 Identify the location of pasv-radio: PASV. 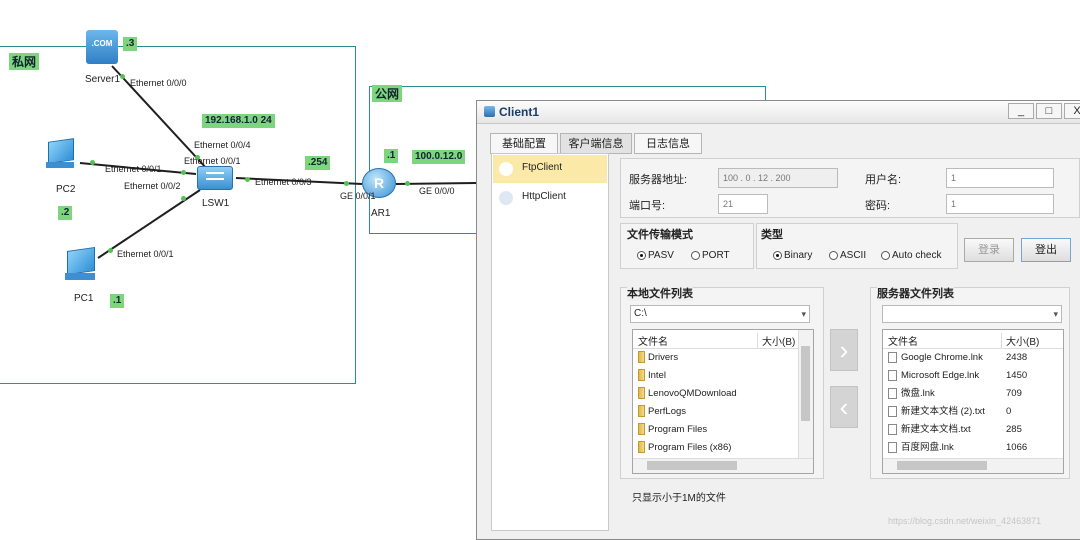
(655, 255).